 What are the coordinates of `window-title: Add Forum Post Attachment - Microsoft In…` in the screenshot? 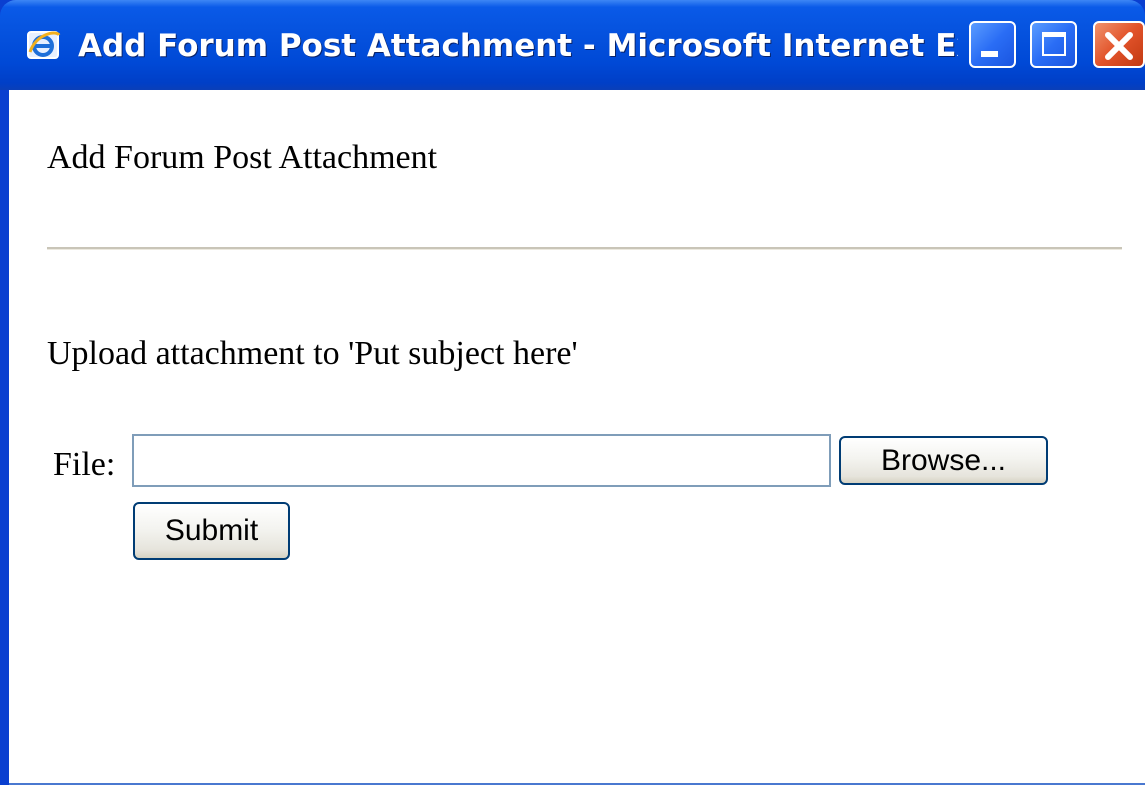 It's located at (518, 46).